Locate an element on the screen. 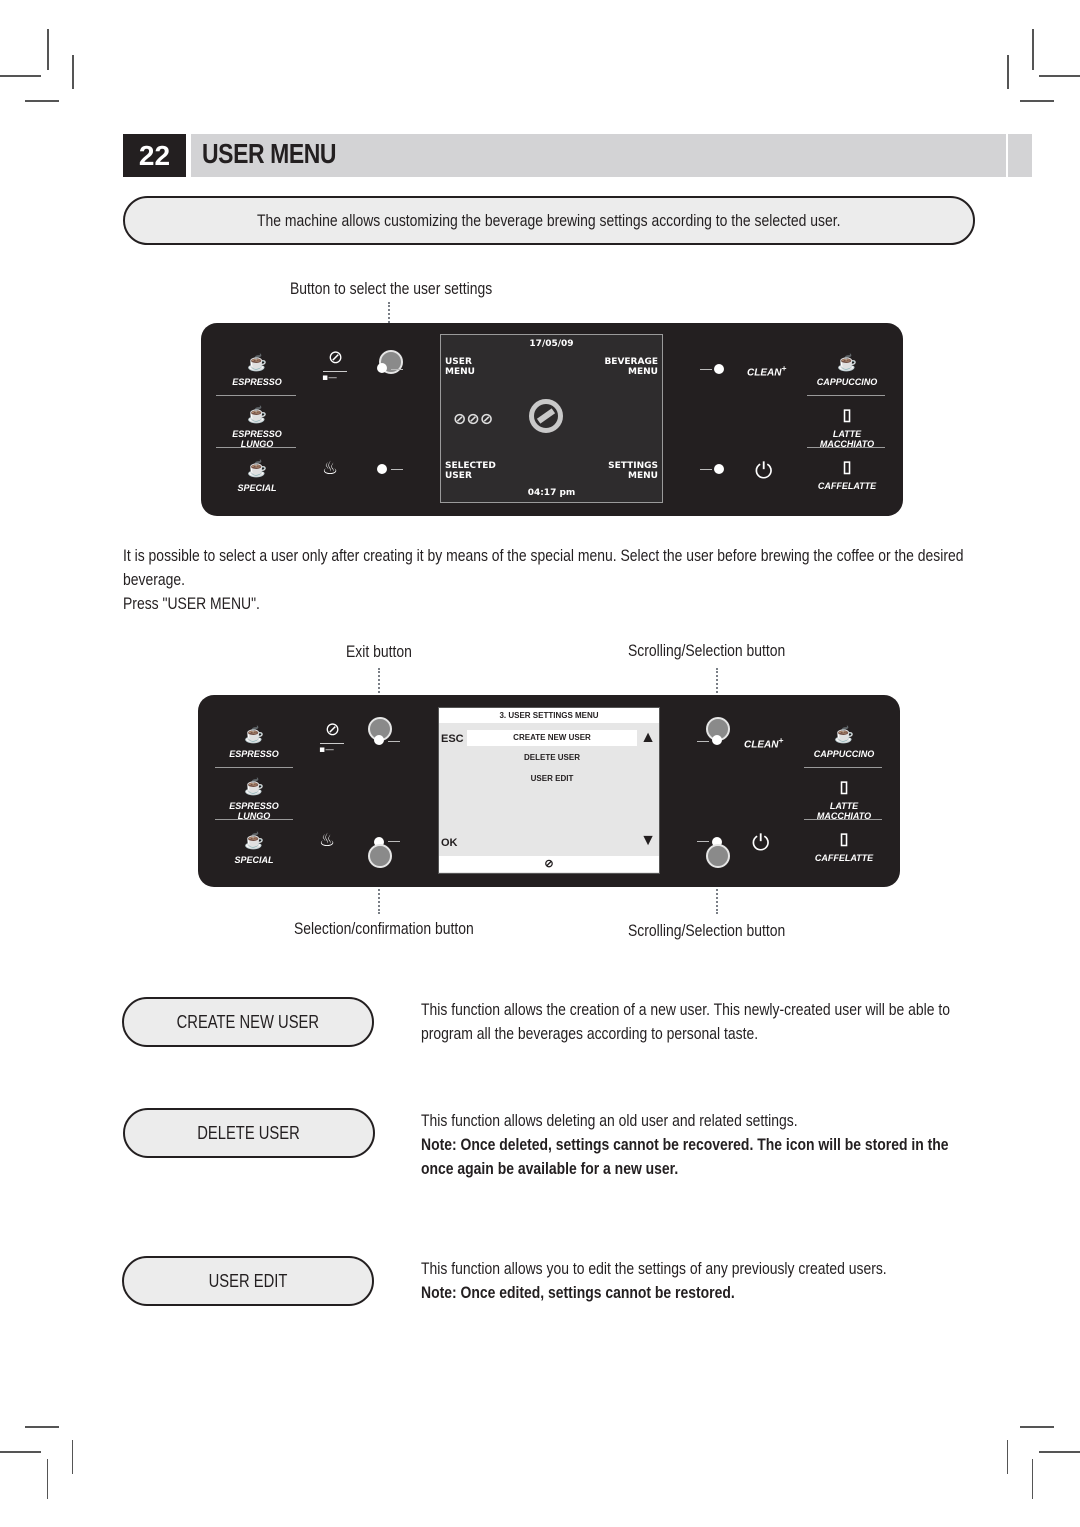 Image resolution: width=1080 pixels, height=1527 pixels. menu-title: 3. USER SETTINGS MENU is located at coordinates (549, 715).